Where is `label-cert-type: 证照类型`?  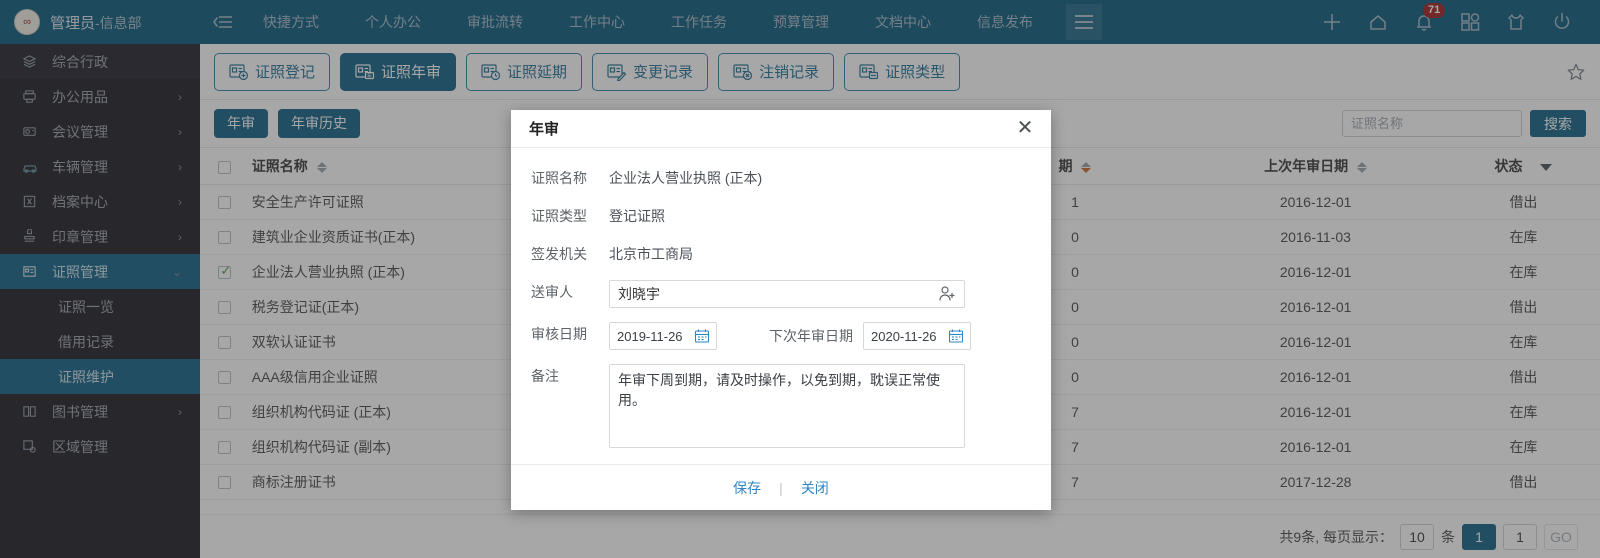
label-cert-type: 证照类型 is located at coordinates (559, 216).